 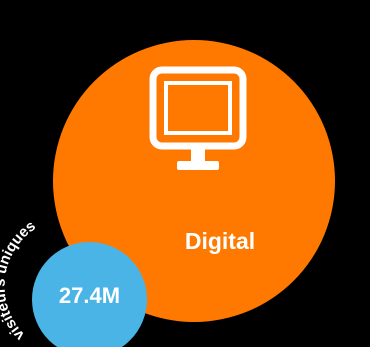 I want to click on stat-caption: visiteurs uniques, so click(x=19, y=280).